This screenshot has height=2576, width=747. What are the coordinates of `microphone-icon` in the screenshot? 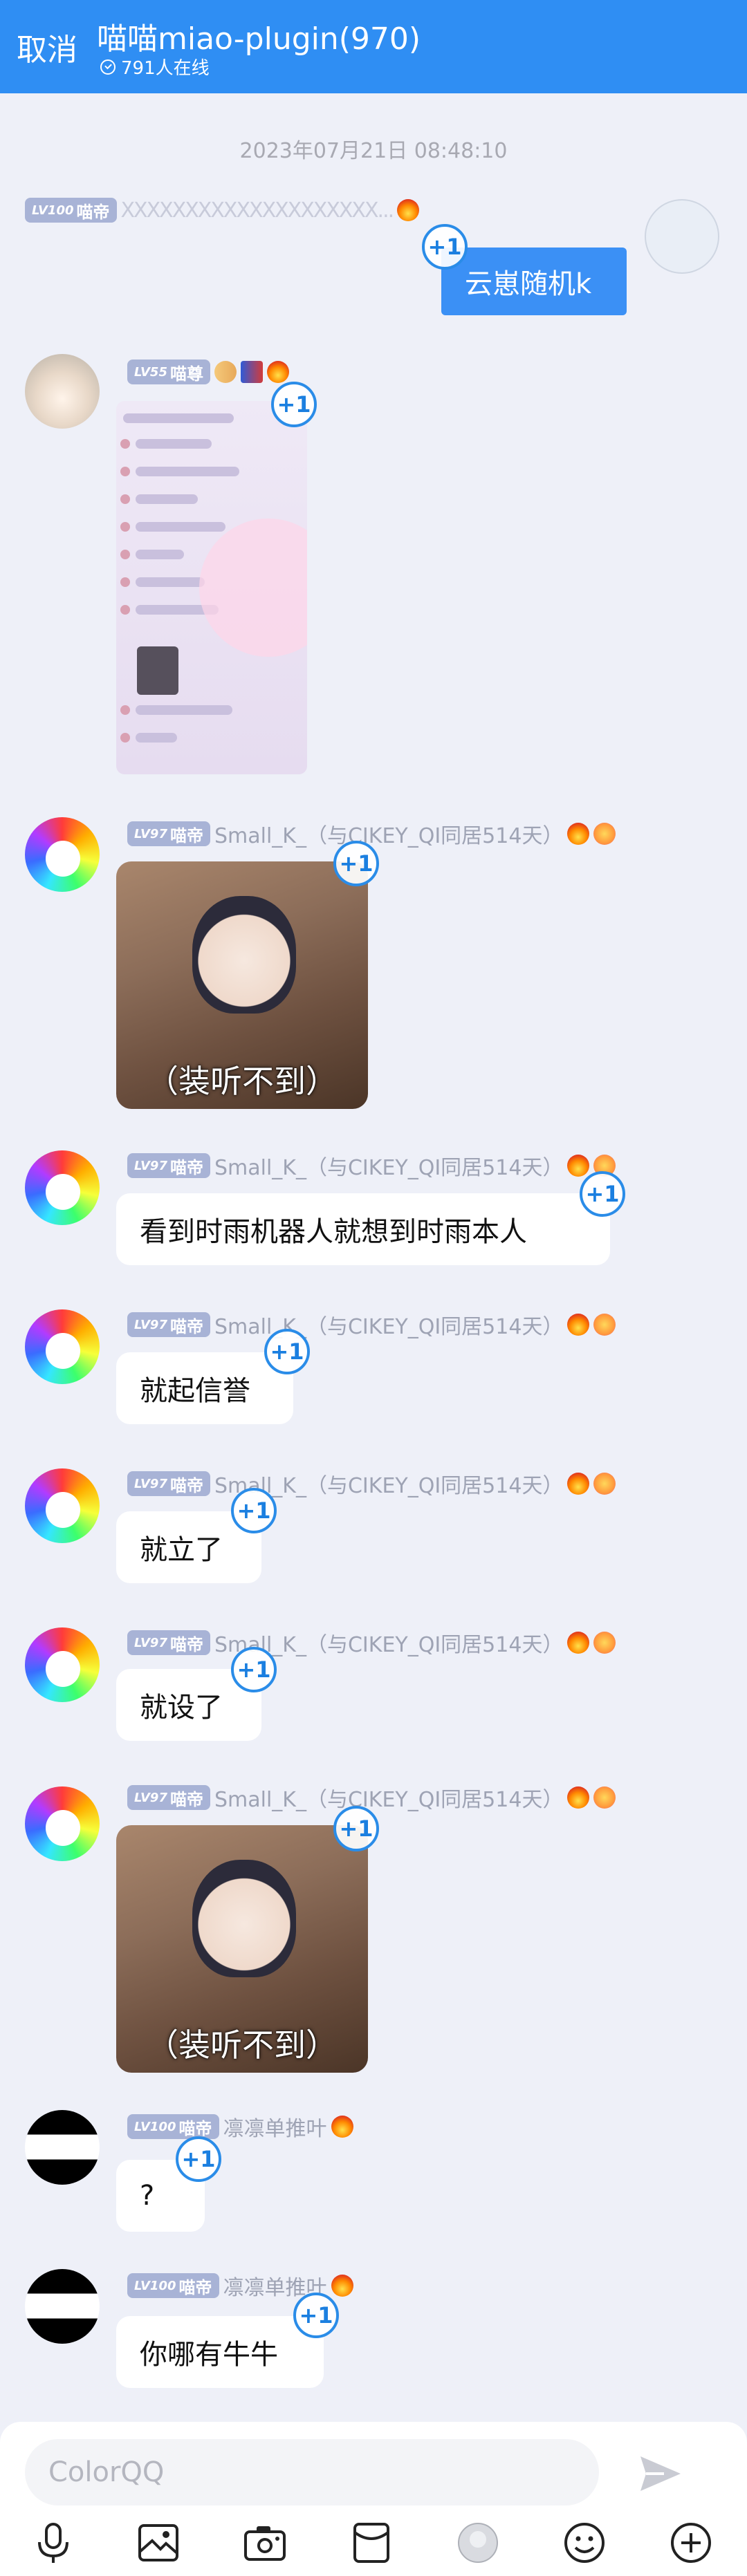 It's located at (53, 2543).